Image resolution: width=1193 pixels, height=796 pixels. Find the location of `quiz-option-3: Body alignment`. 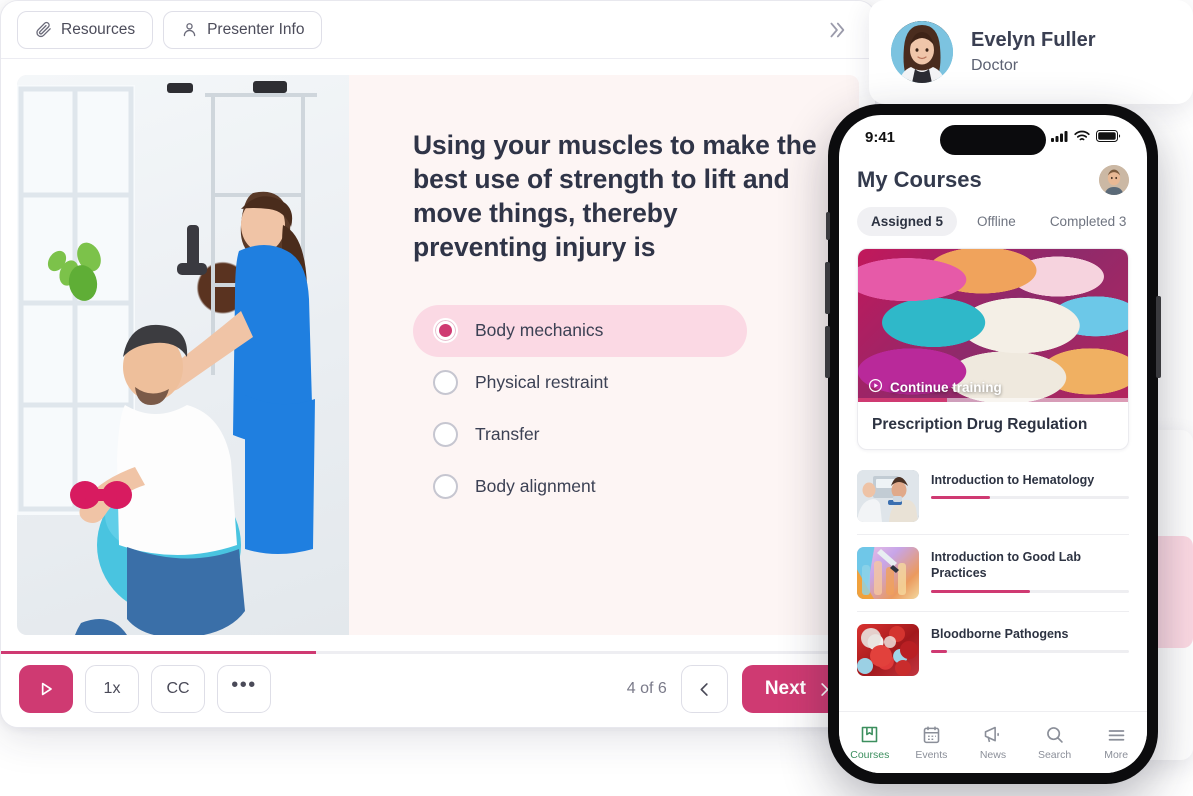

quiz-option-3: Body alignment is located at coordinates (580, 487).